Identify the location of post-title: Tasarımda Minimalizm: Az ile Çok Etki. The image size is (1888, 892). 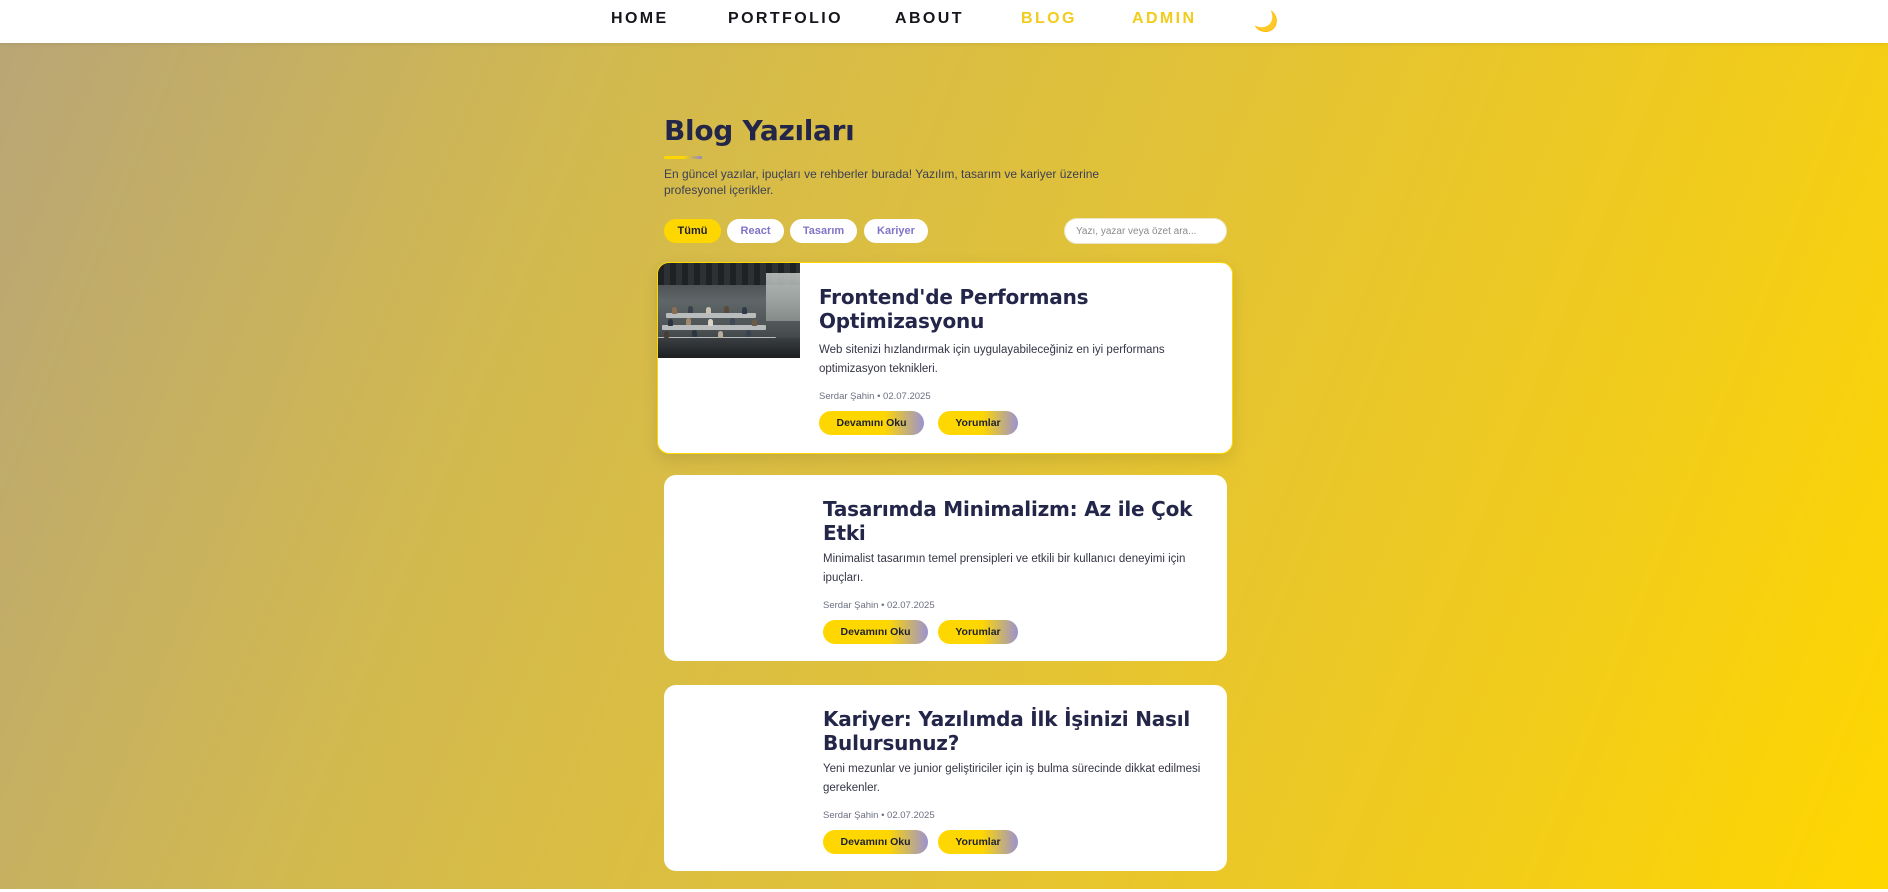
(1013, 521).